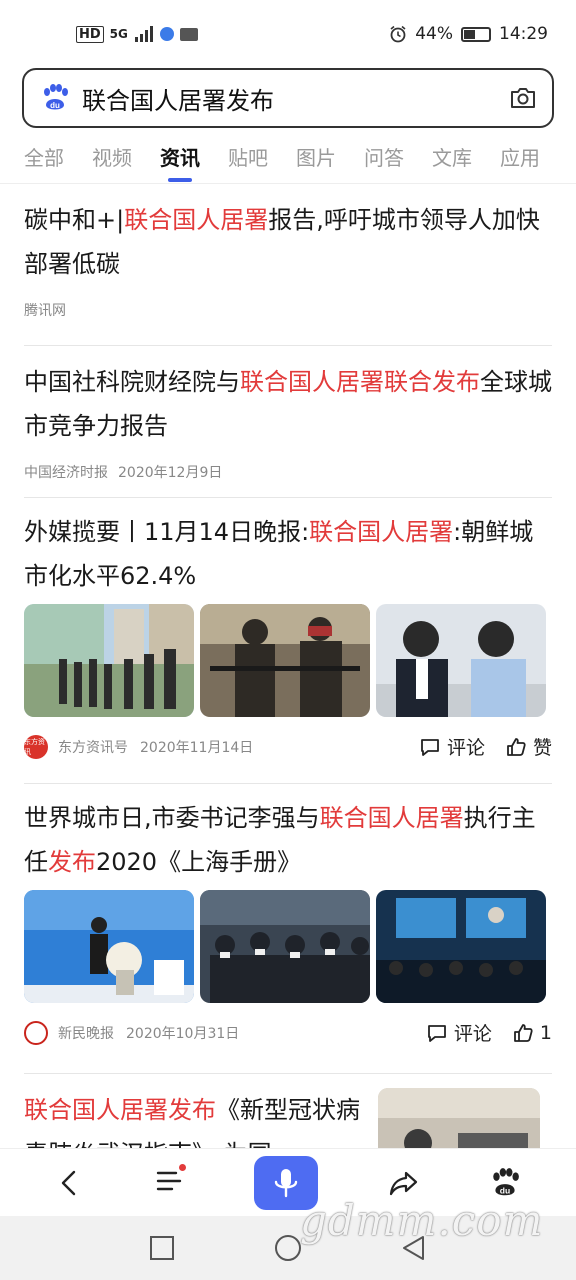 This screenshot has height=1280, width=576. Describe the element at coordinates (384, 150) in the screenshot. I see `tab-qa: 问答` at that location.